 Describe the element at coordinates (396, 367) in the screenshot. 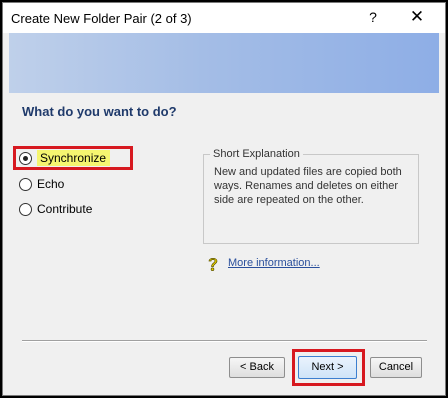

I see `cancel-button: Cancel` at that location.